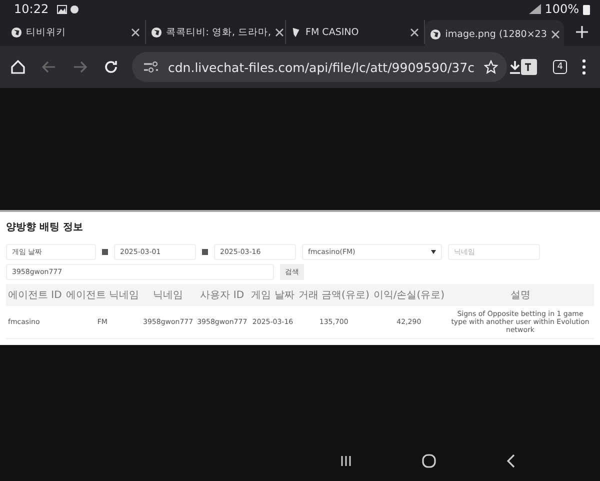 Image resolution: width=600 pixels, height=481 pixels. Describe the element at coordinates (222, 295) in the screenshot. I see `column-header: 사용자 ID` at that location.